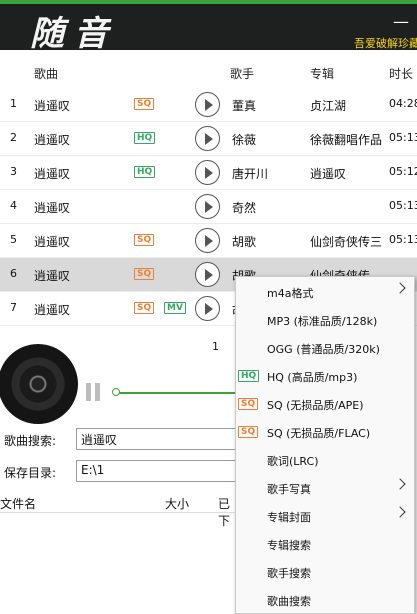 Image resolution: width=417 pixels, height=614 pixels. Describe the element at coordinates (13, 137) in the screenshot. I see `row-number: 2` at that location.